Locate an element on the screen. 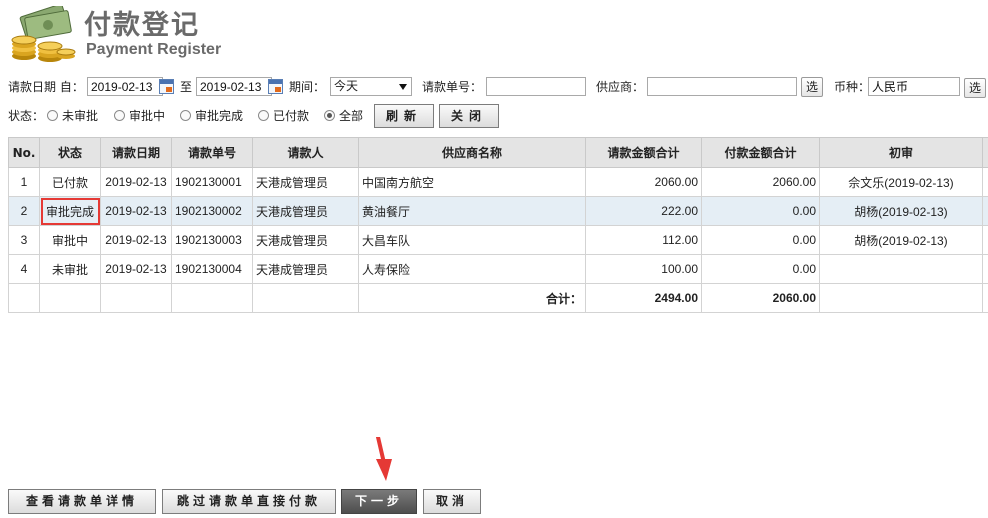  cell-number: 1902130003 is located at coordinates (212, 240).